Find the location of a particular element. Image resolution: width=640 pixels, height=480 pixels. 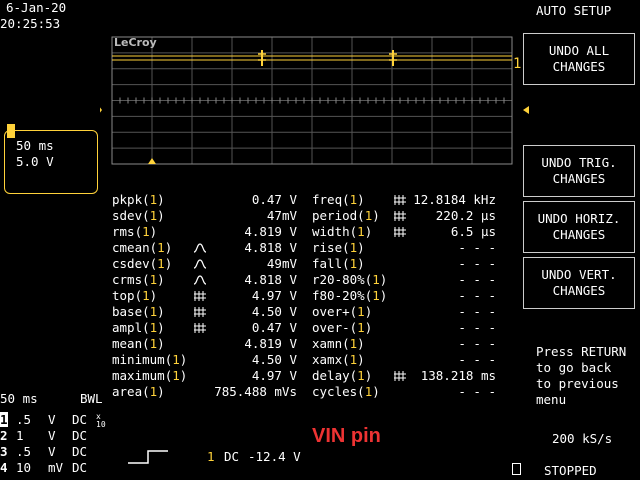

channel-row: 3 .5 V DC is located at coordinates (43, 452).